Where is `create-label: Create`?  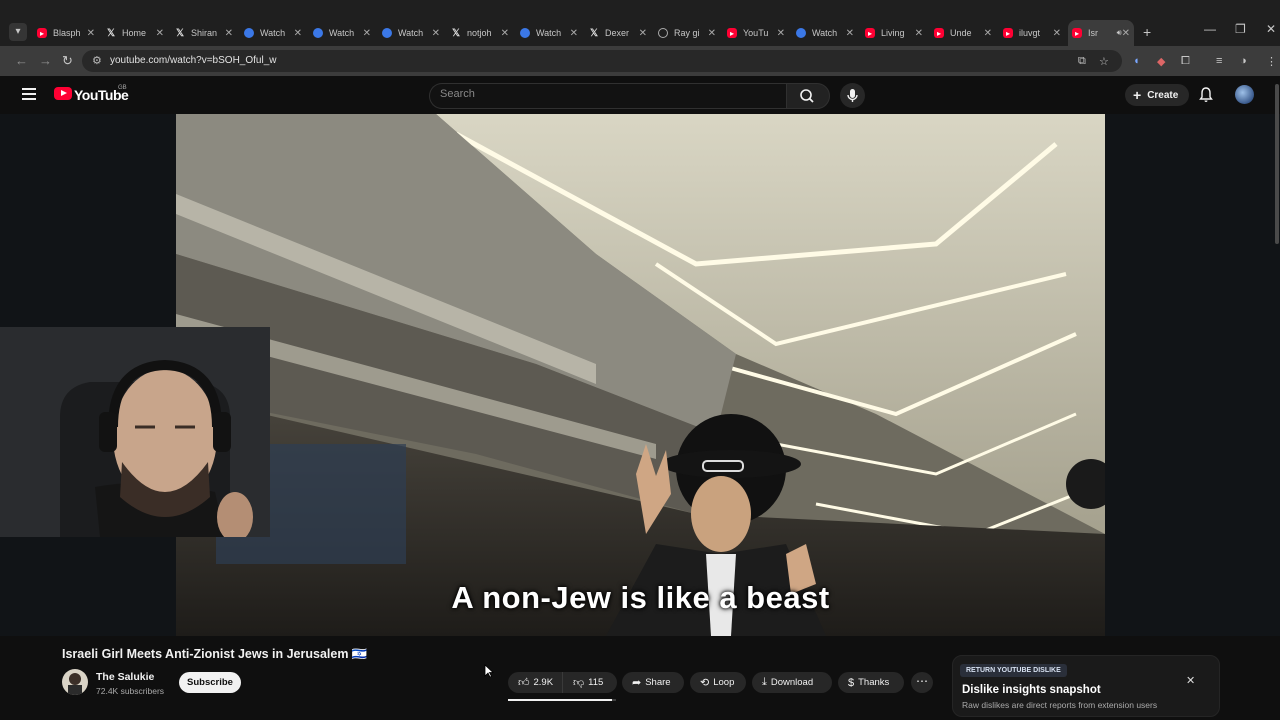 create-label: Create is located at coordinates (1163, 95).